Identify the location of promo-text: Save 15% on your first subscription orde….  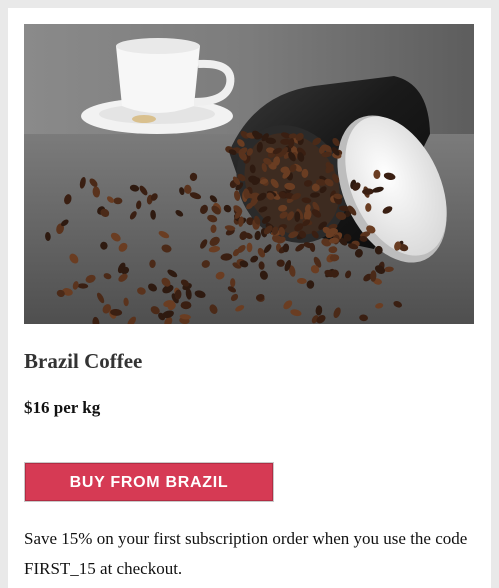
(246, 553).